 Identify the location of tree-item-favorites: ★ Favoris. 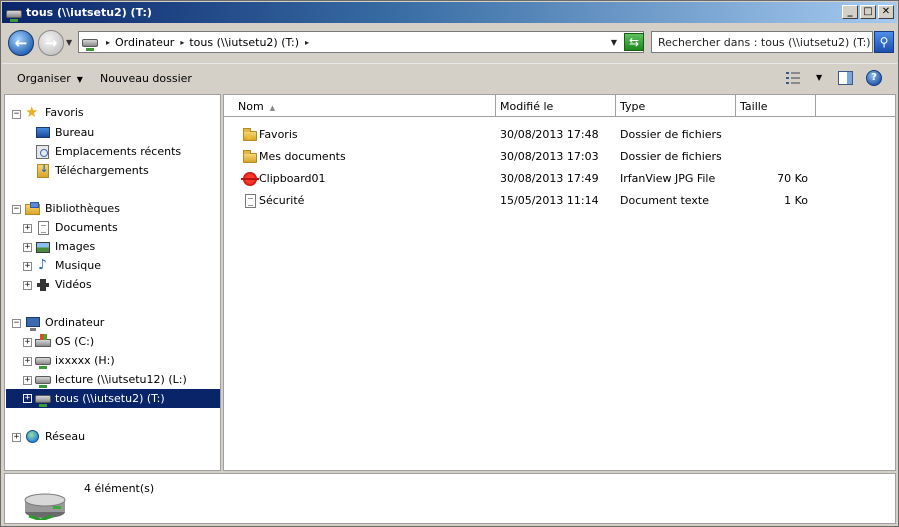
(54, 112).